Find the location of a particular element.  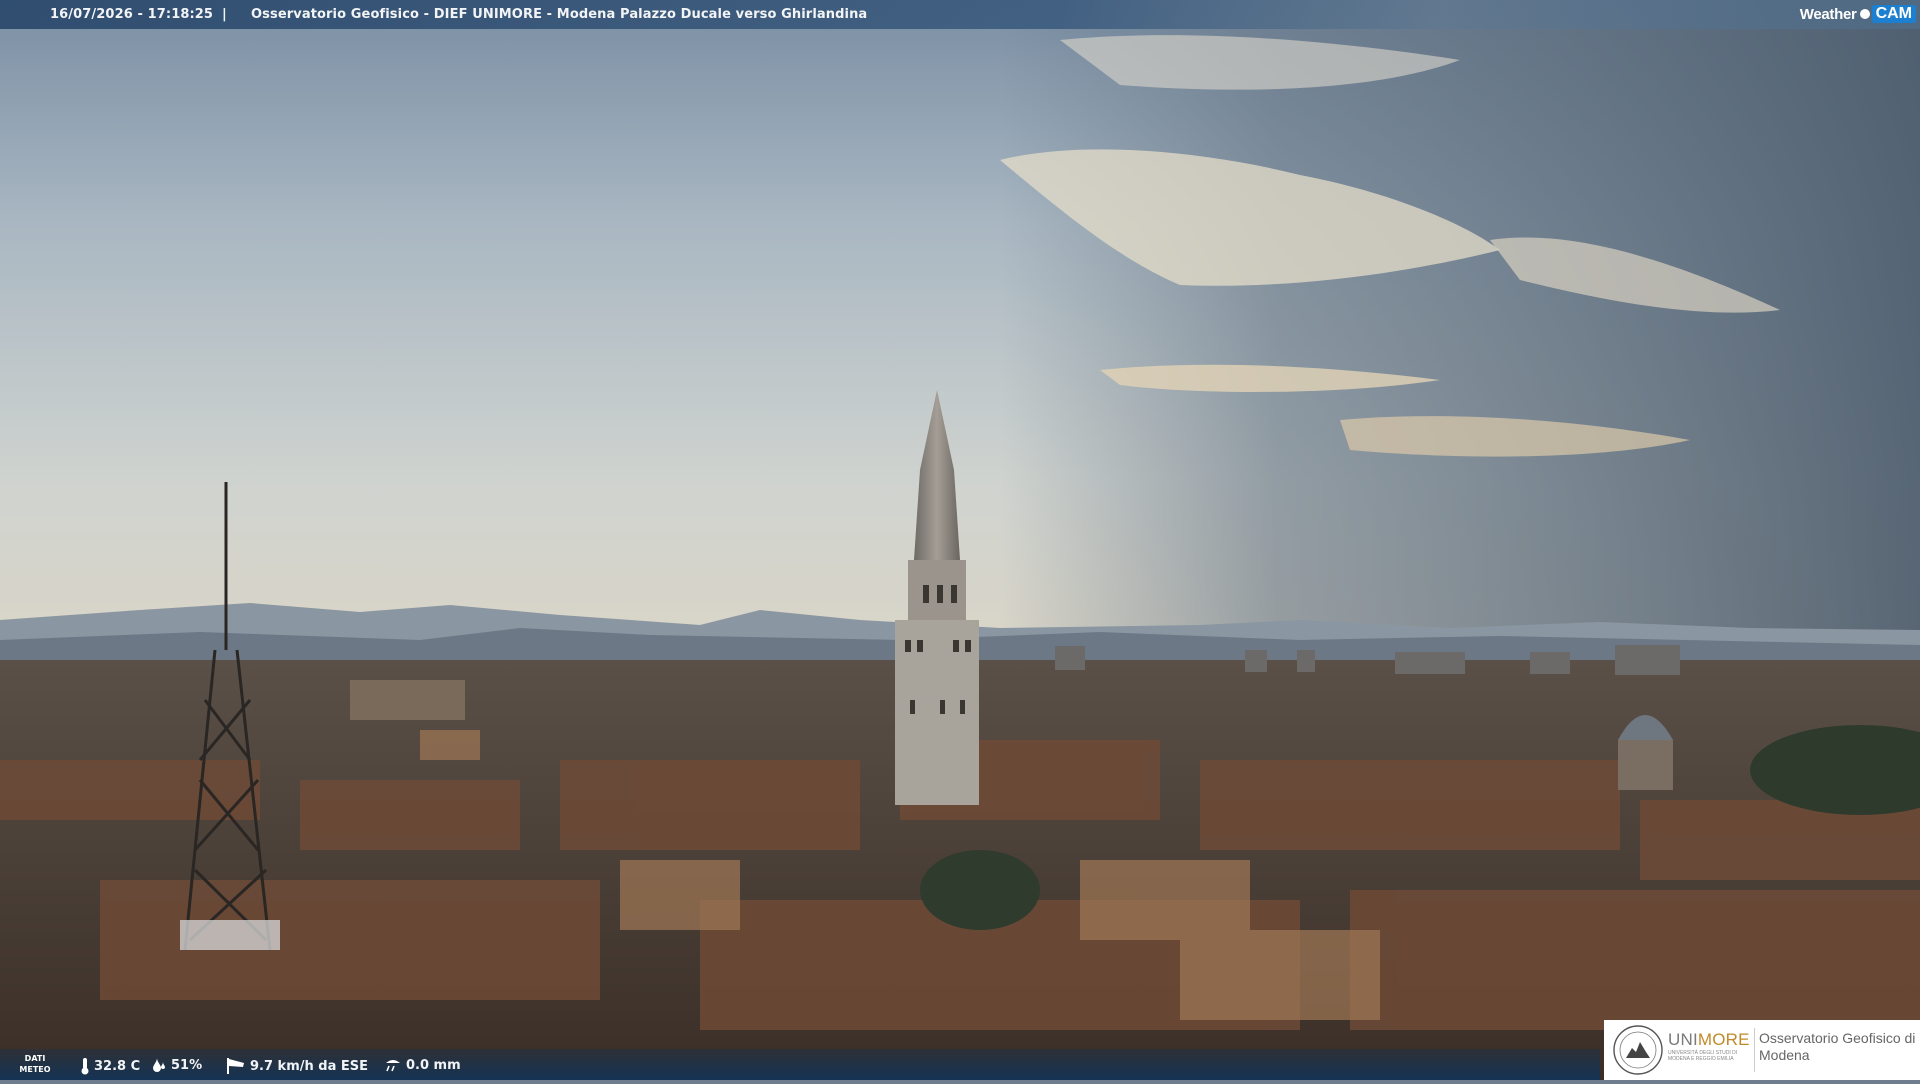

wind-value: 9.7 km/h da ESE is located at coordinates (309, 1066).